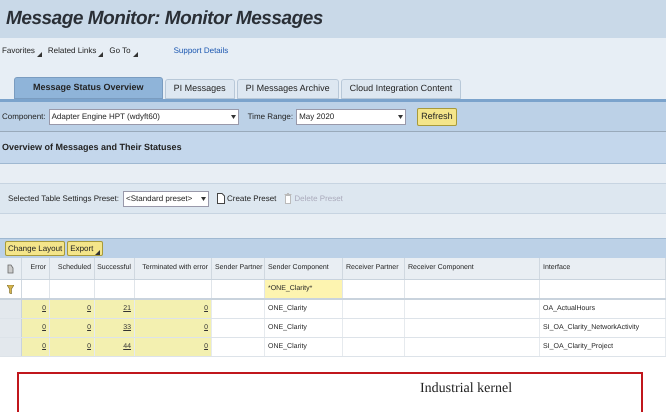 The image size is (666, 412). Describe the element at coordinates (201, 51) in the screenshot. I see `support-details-link: Support Details` at that location.